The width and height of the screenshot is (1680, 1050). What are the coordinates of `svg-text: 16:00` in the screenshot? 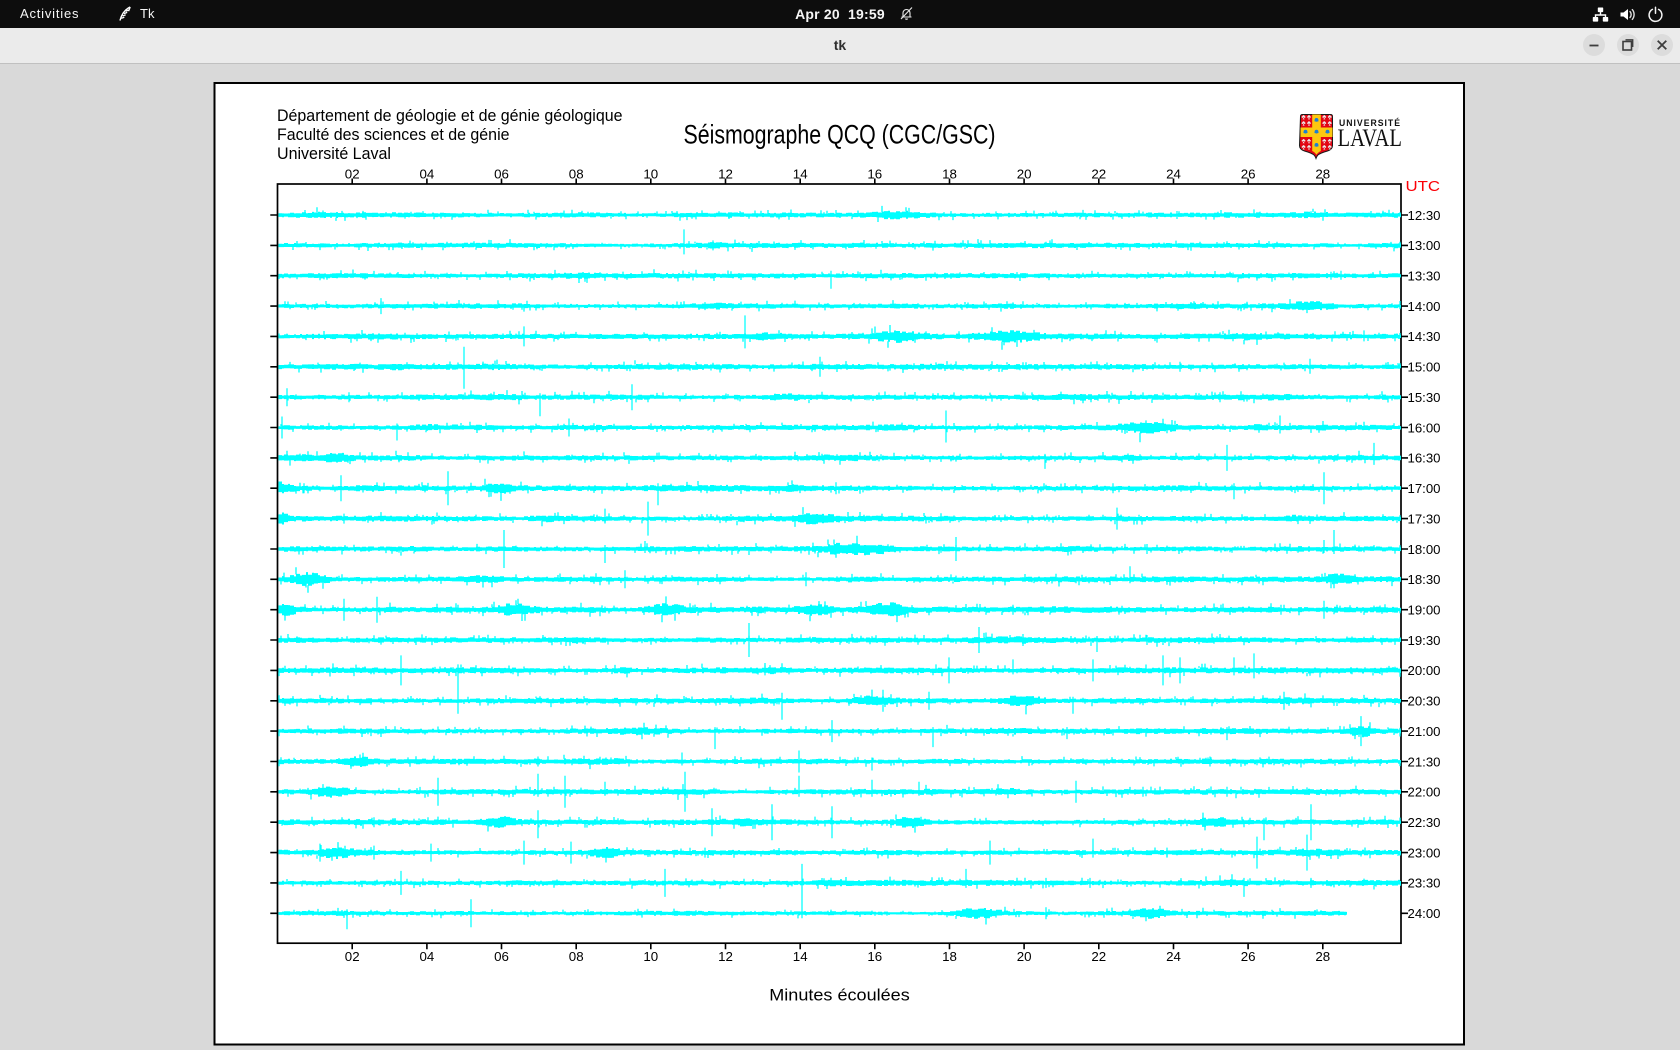 It's located at (1424, 427).